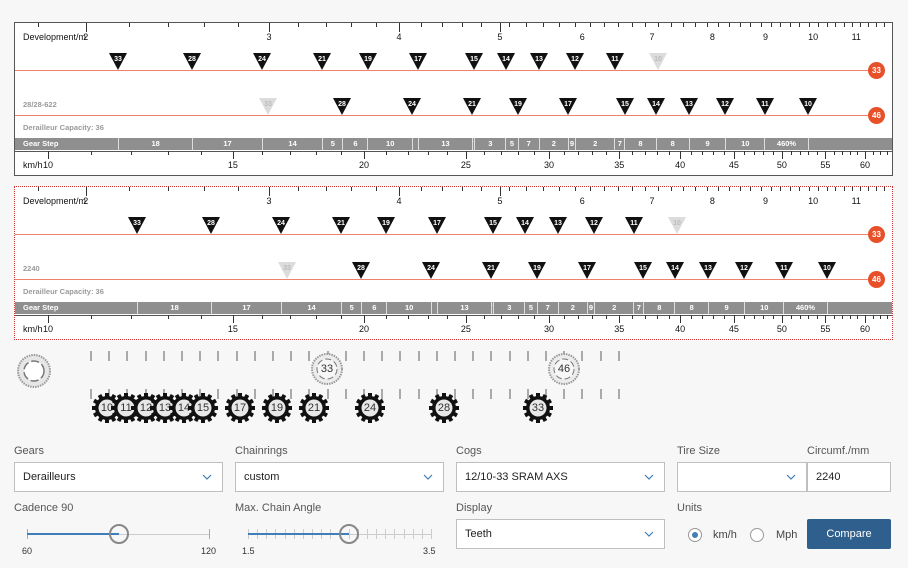 The height and width of the screenshot is (568, 908). Describe the element at coordinates (786, 535) in the screenshot. I see `units-label-mph: Mph` at that location.